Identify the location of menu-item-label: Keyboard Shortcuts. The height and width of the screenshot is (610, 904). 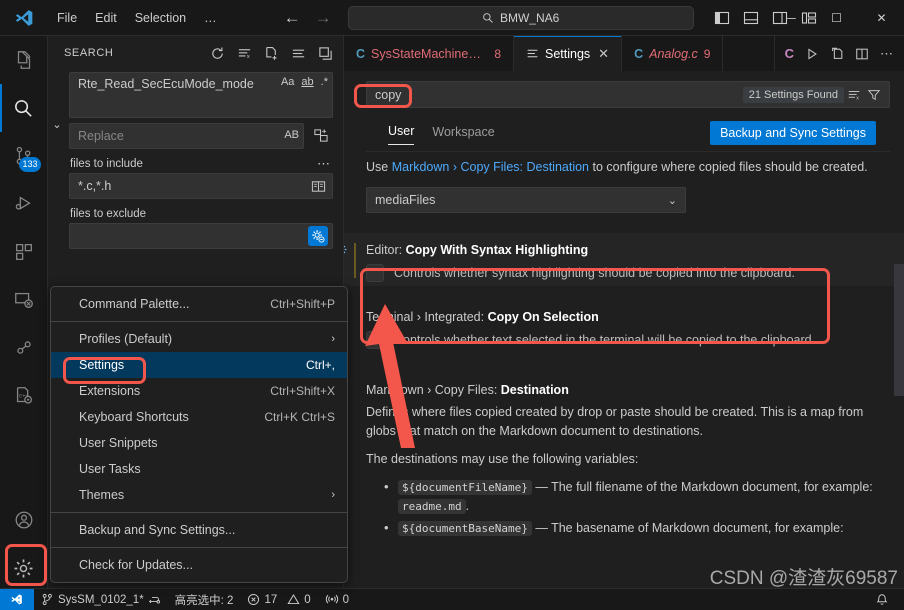
(134, 417).